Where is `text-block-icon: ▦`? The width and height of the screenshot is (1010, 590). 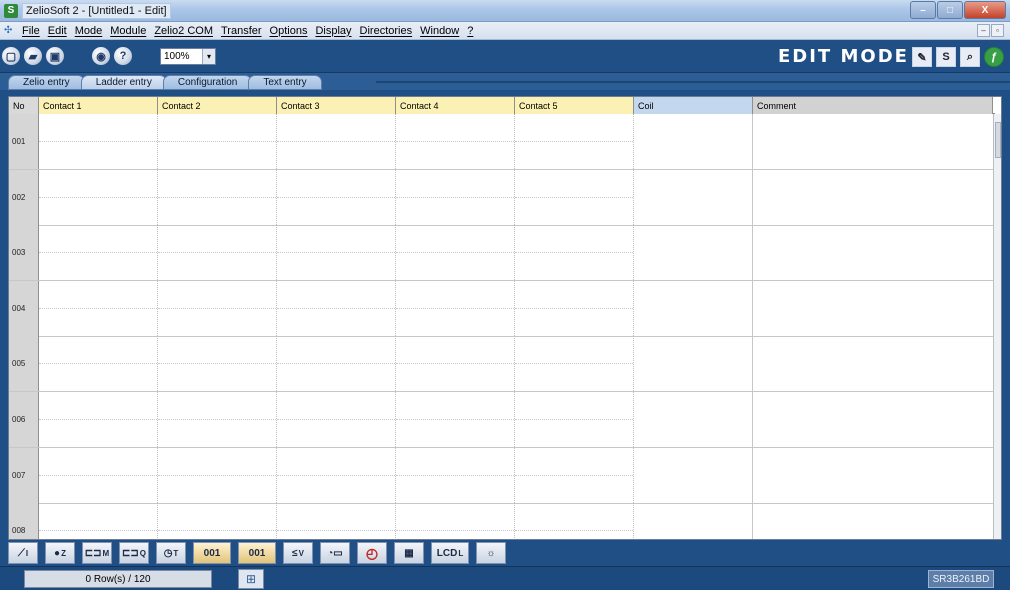 text-block-icon: ▦ is located at coordinates (409, 553).